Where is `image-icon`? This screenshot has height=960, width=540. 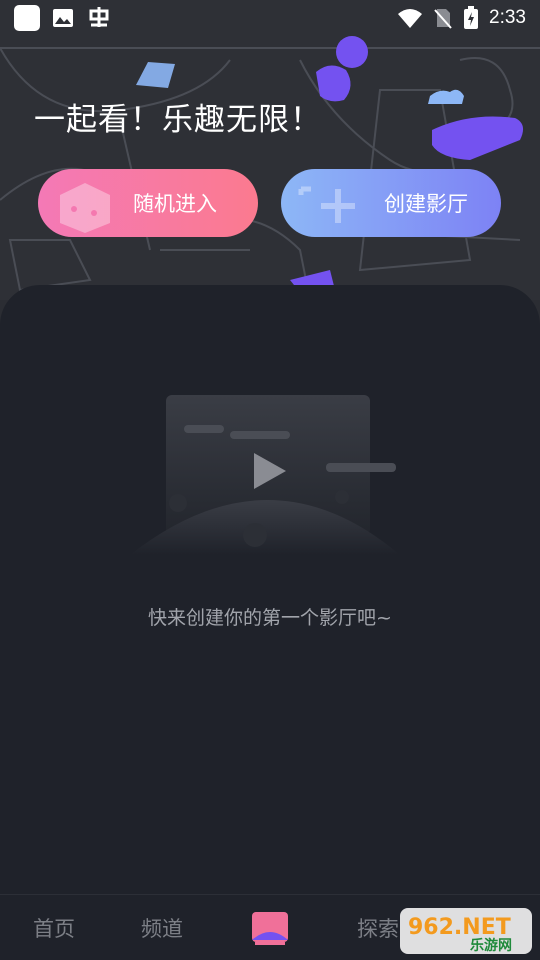 image-icon is located at coordinates (63, 18).